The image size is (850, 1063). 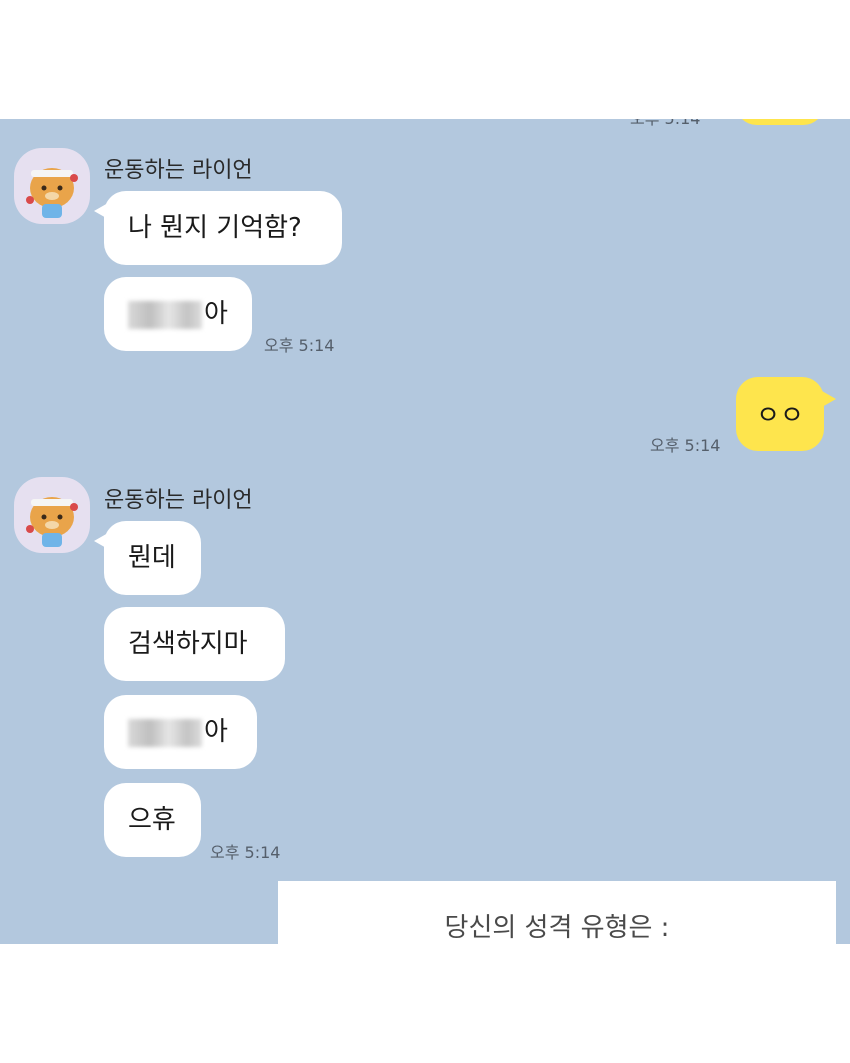 What do you see at coordinates (780, 122) in the screenshot?
I see `my-message-bubble-partial` at bounding box center [780, 122].